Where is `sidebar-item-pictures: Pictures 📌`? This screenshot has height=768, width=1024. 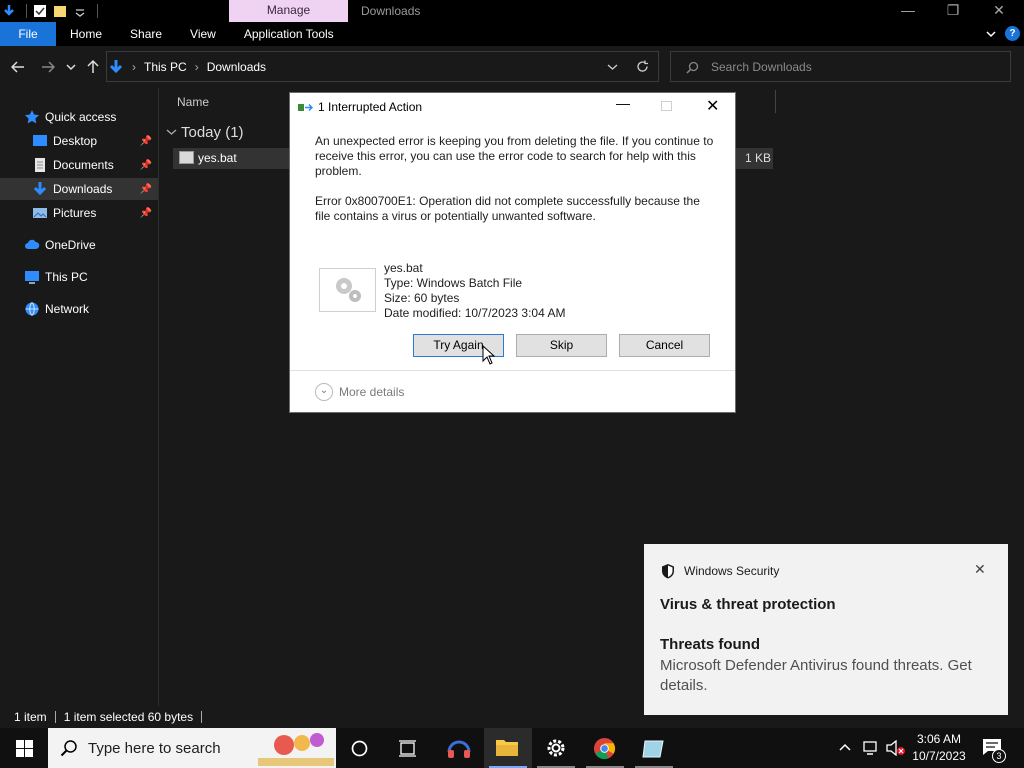 sidebar-item-pictures: Pictures 📌 is located at coordinates (79, 213).